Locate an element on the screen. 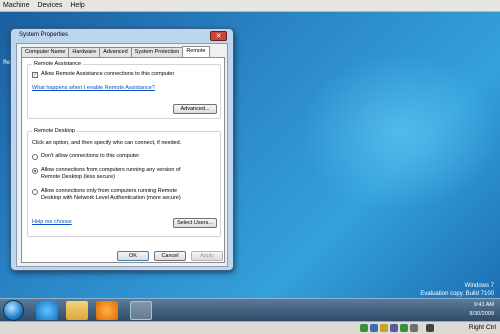  tab-computer-name: Computer Name is located at coordinates (45, 52).